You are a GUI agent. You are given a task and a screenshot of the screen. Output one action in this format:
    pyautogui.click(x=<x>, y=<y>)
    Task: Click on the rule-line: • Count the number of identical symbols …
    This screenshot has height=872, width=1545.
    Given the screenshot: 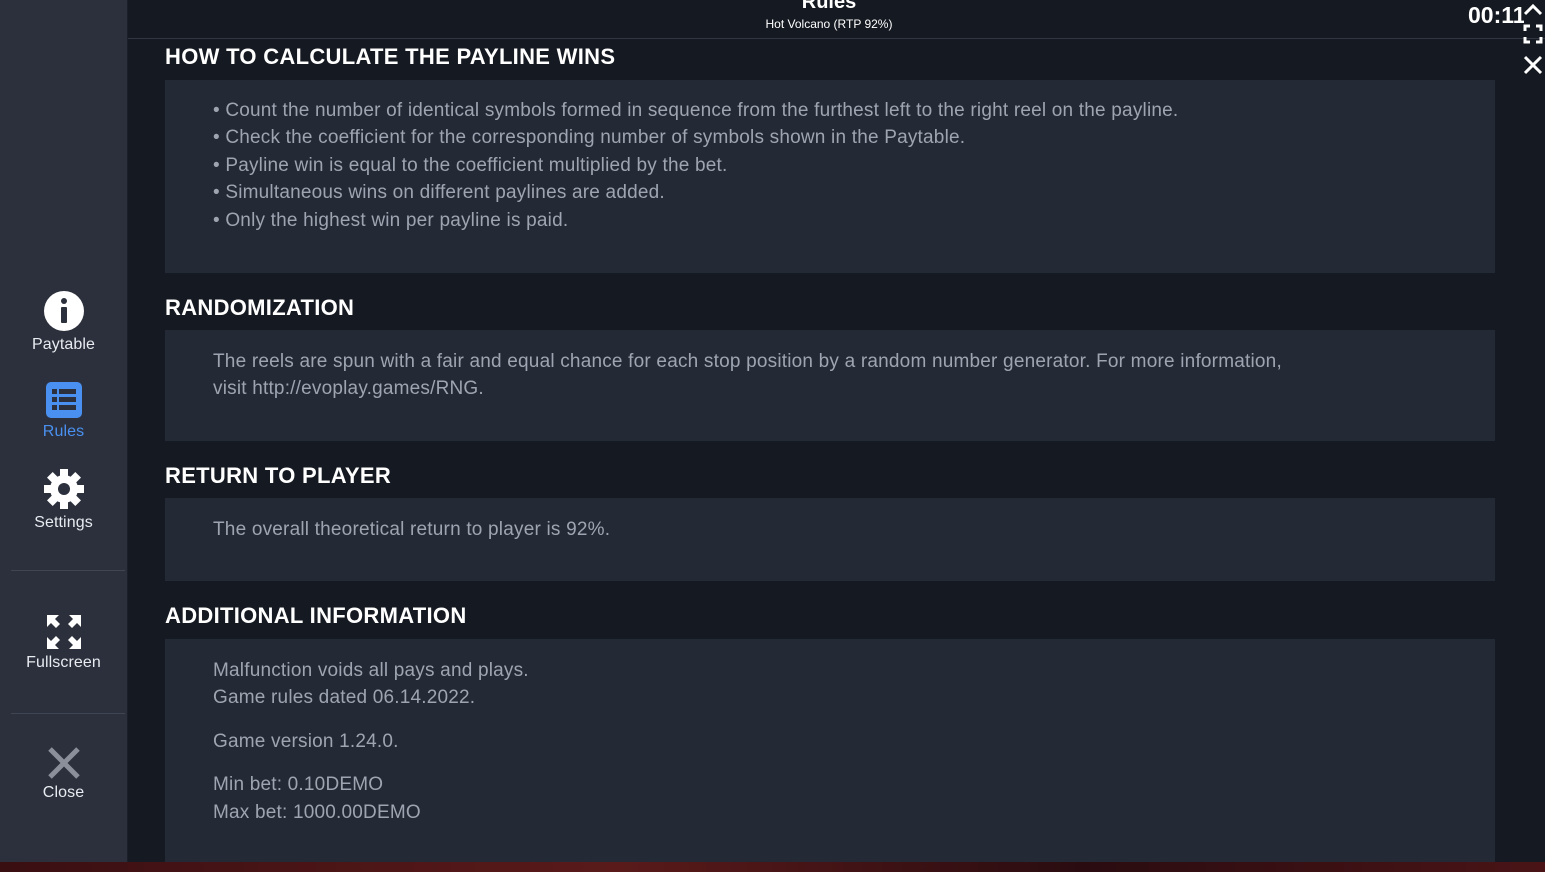 What is the action you would take?
    pyautogui.click(x=696, y=110)
    